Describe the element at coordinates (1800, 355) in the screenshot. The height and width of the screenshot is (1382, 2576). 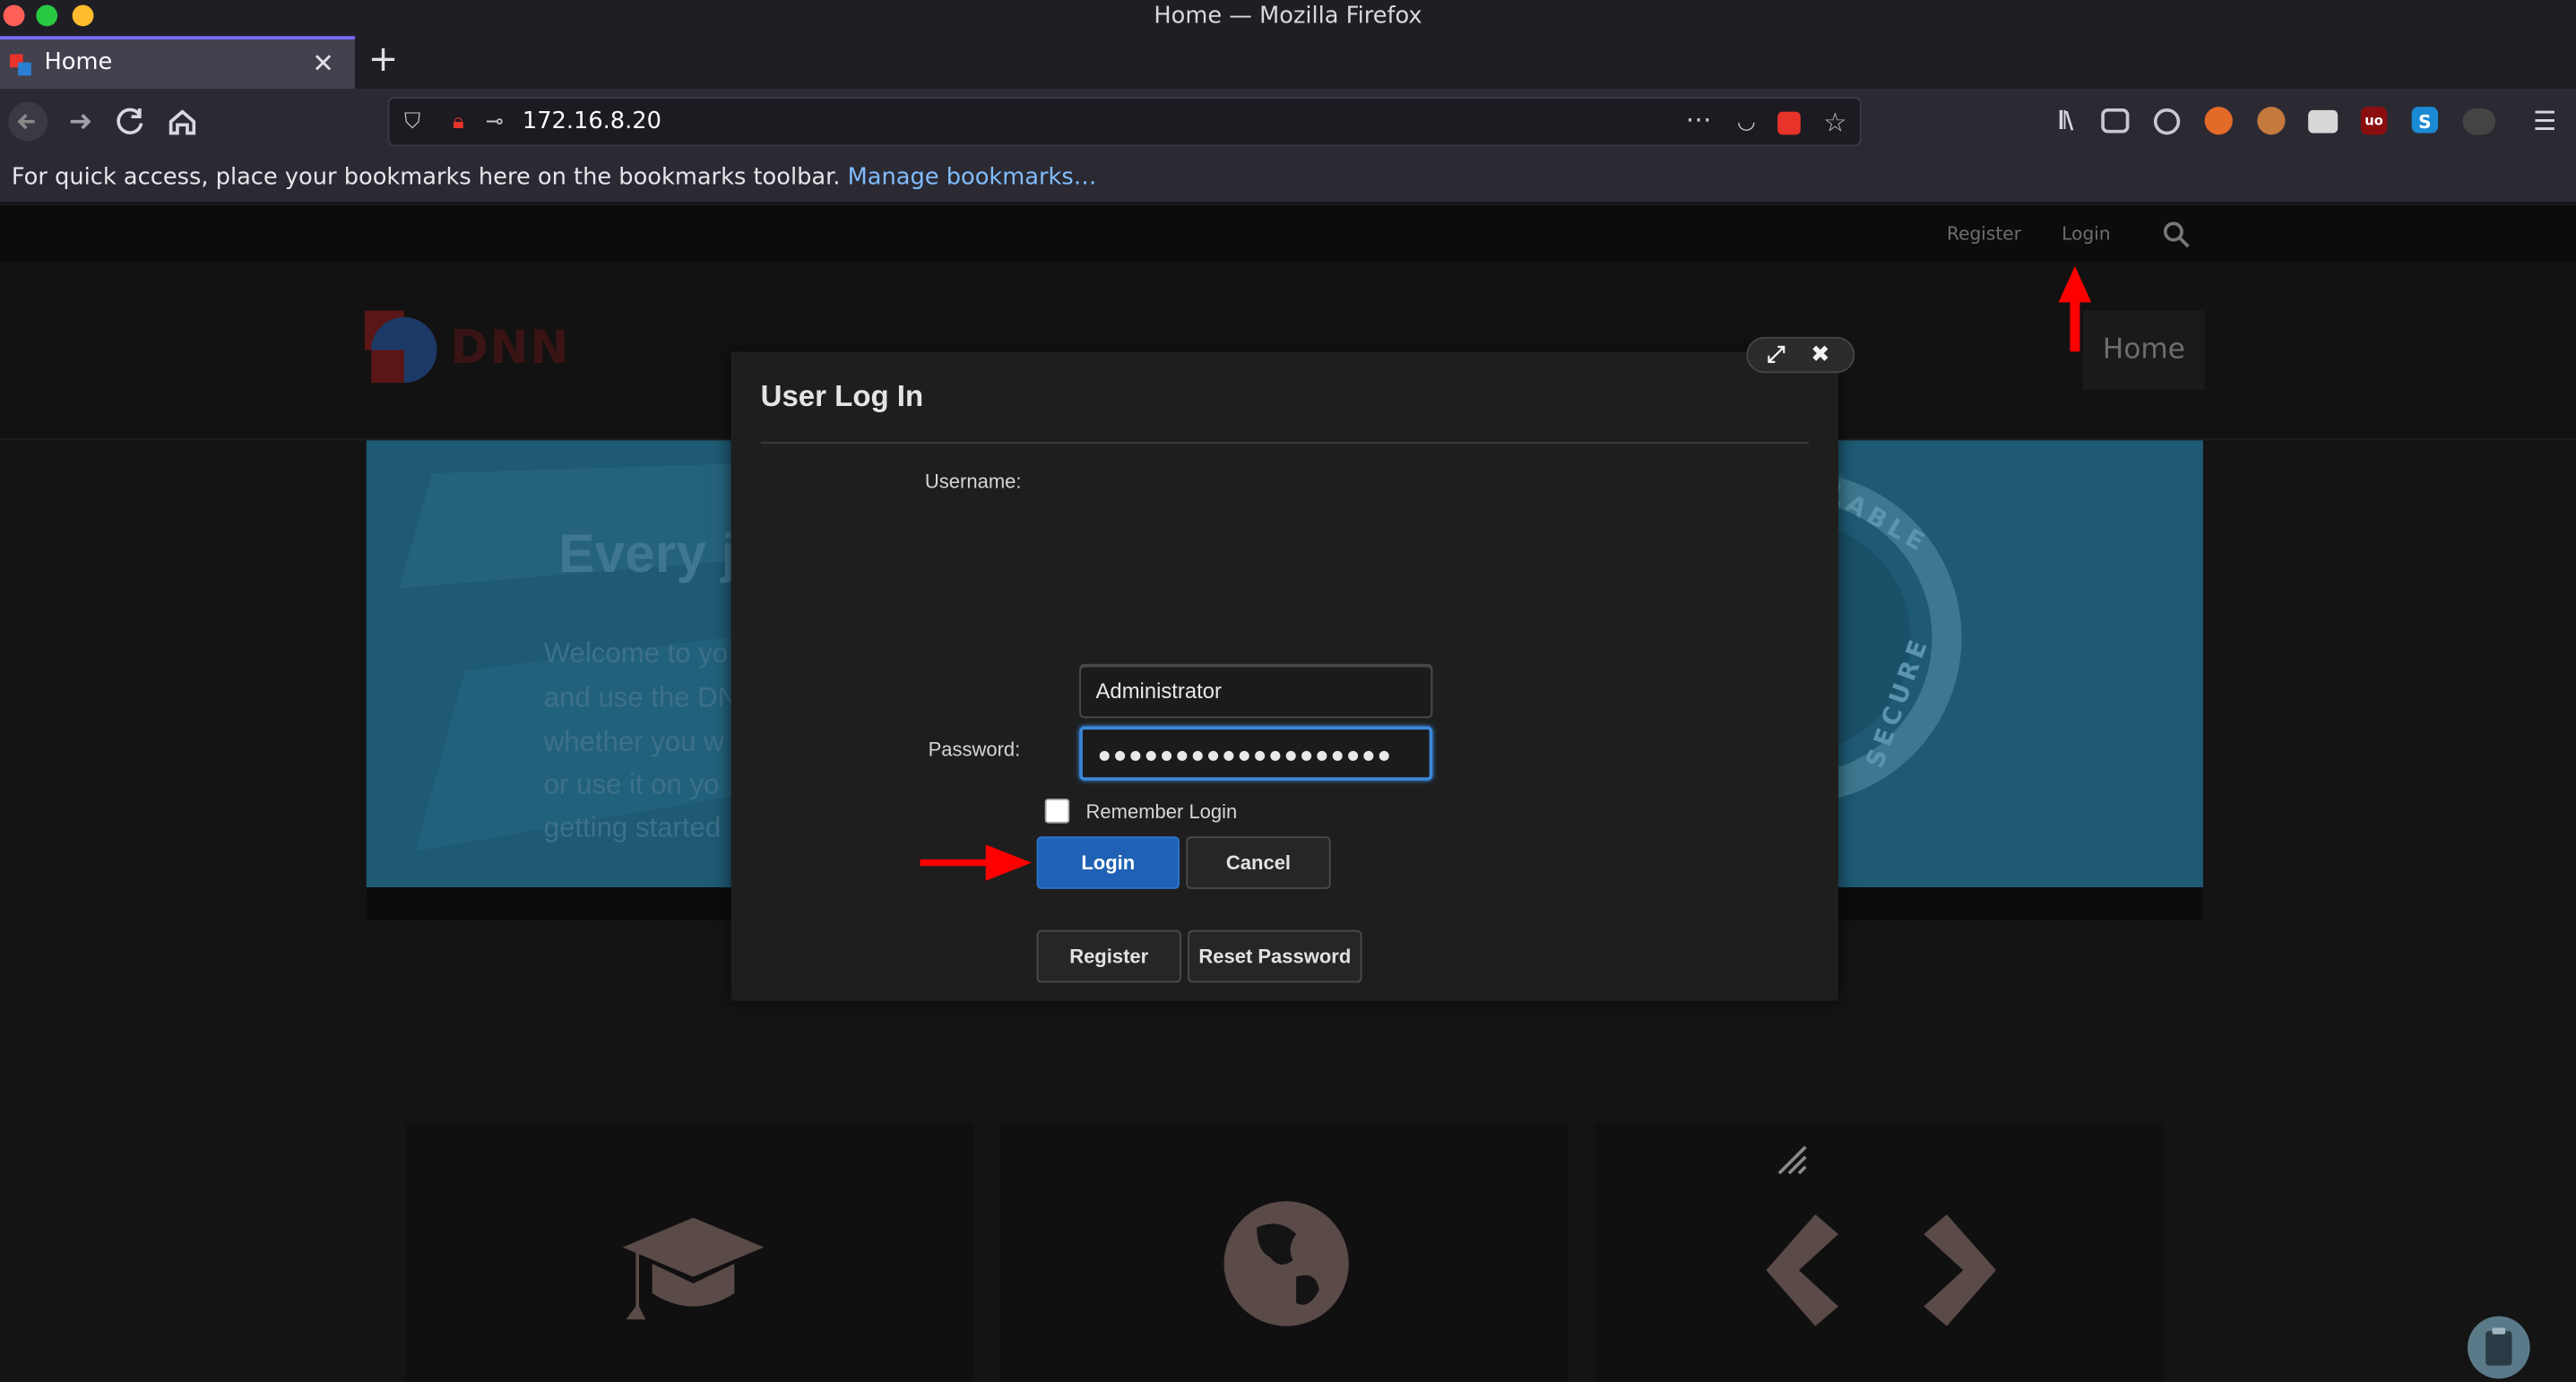
I see `dialog-controls: ⤢ ✖` at that location.